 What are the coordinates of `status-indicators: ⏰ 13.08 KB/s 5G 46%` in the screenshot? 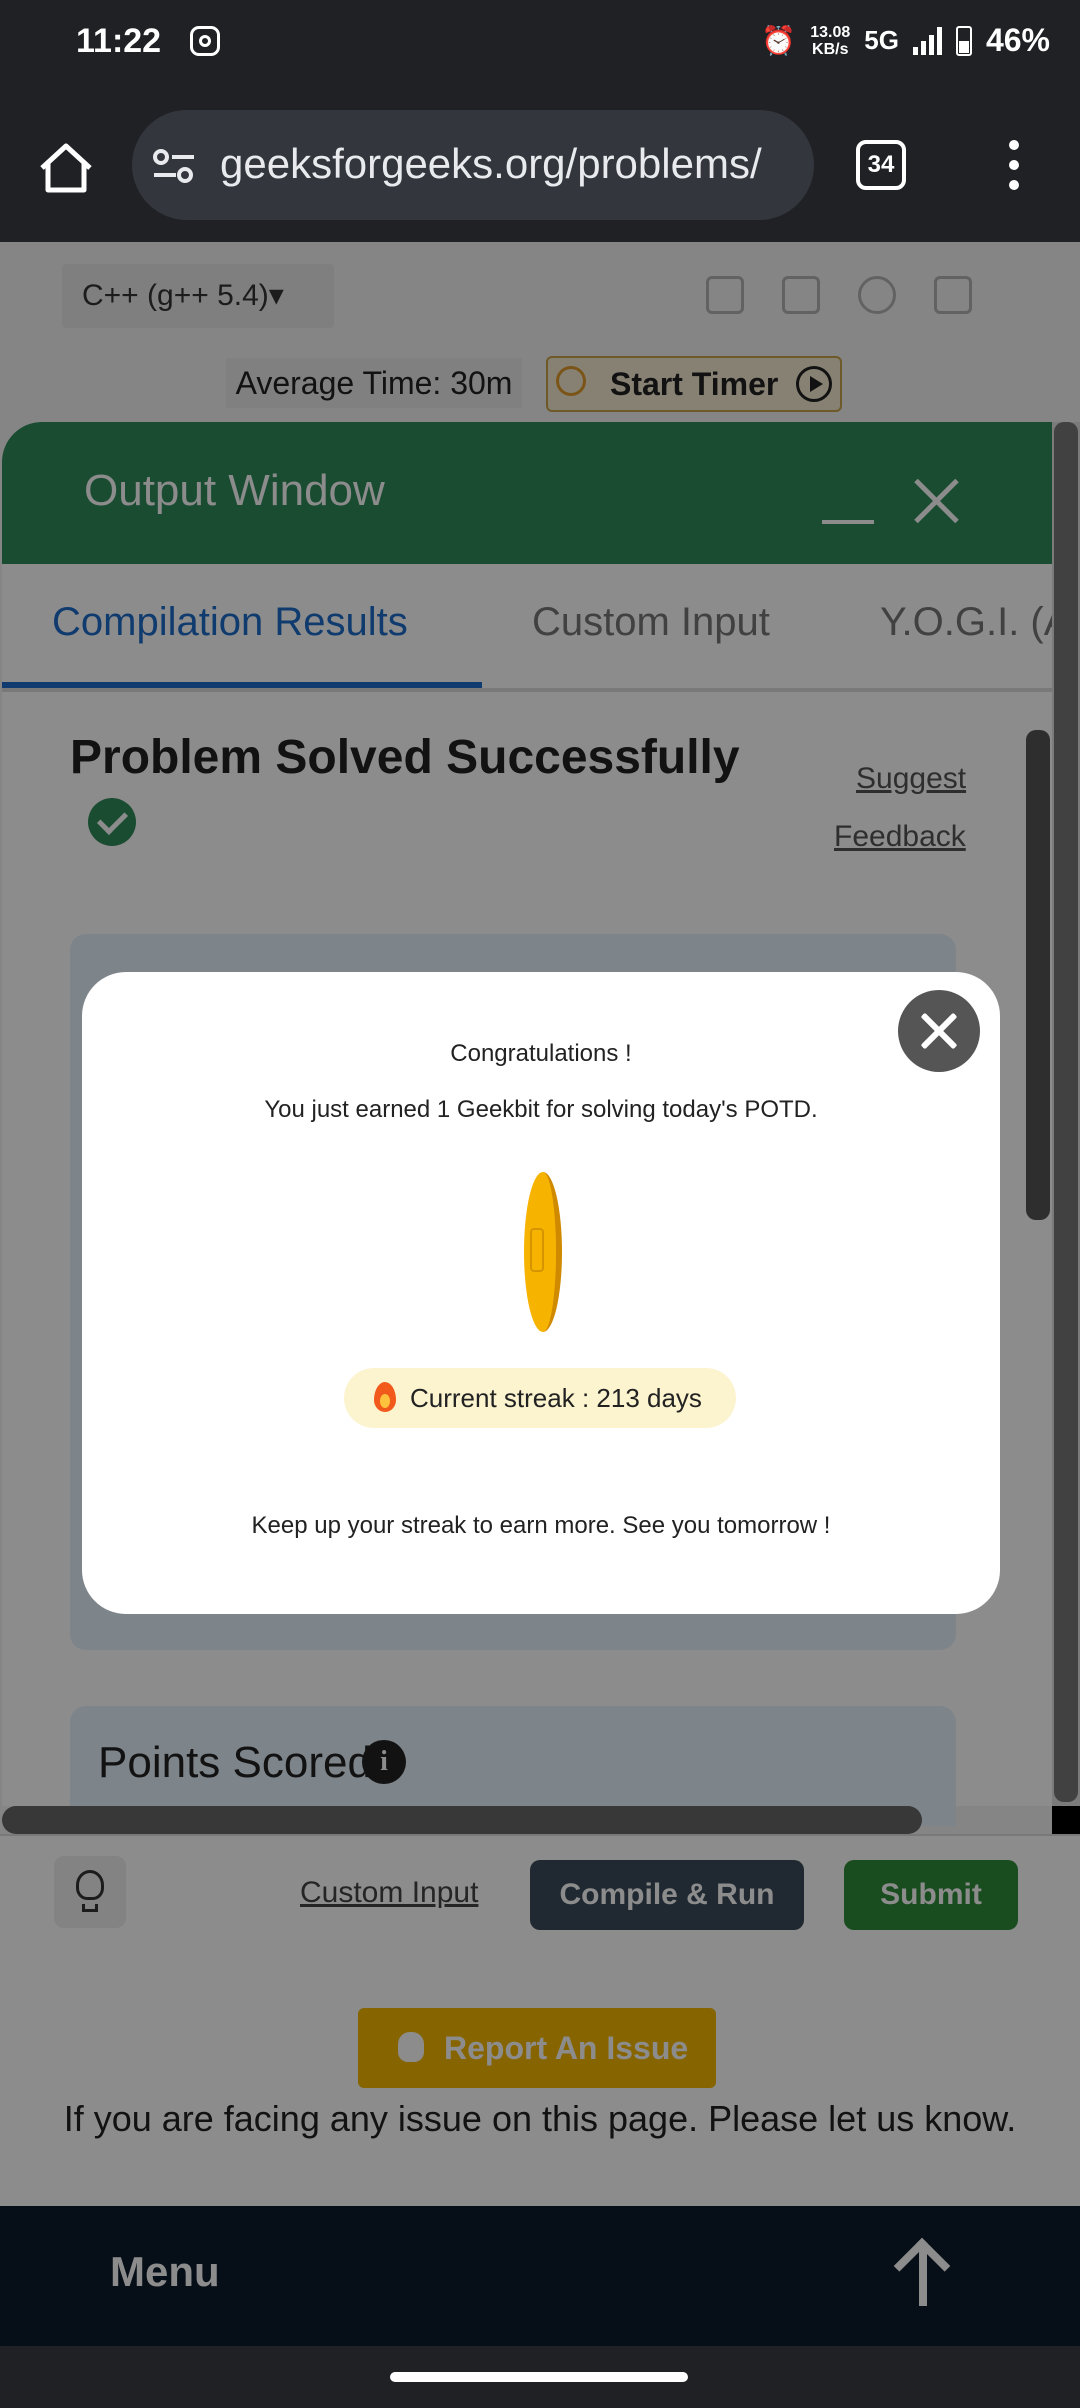 It's located at (905, 40).